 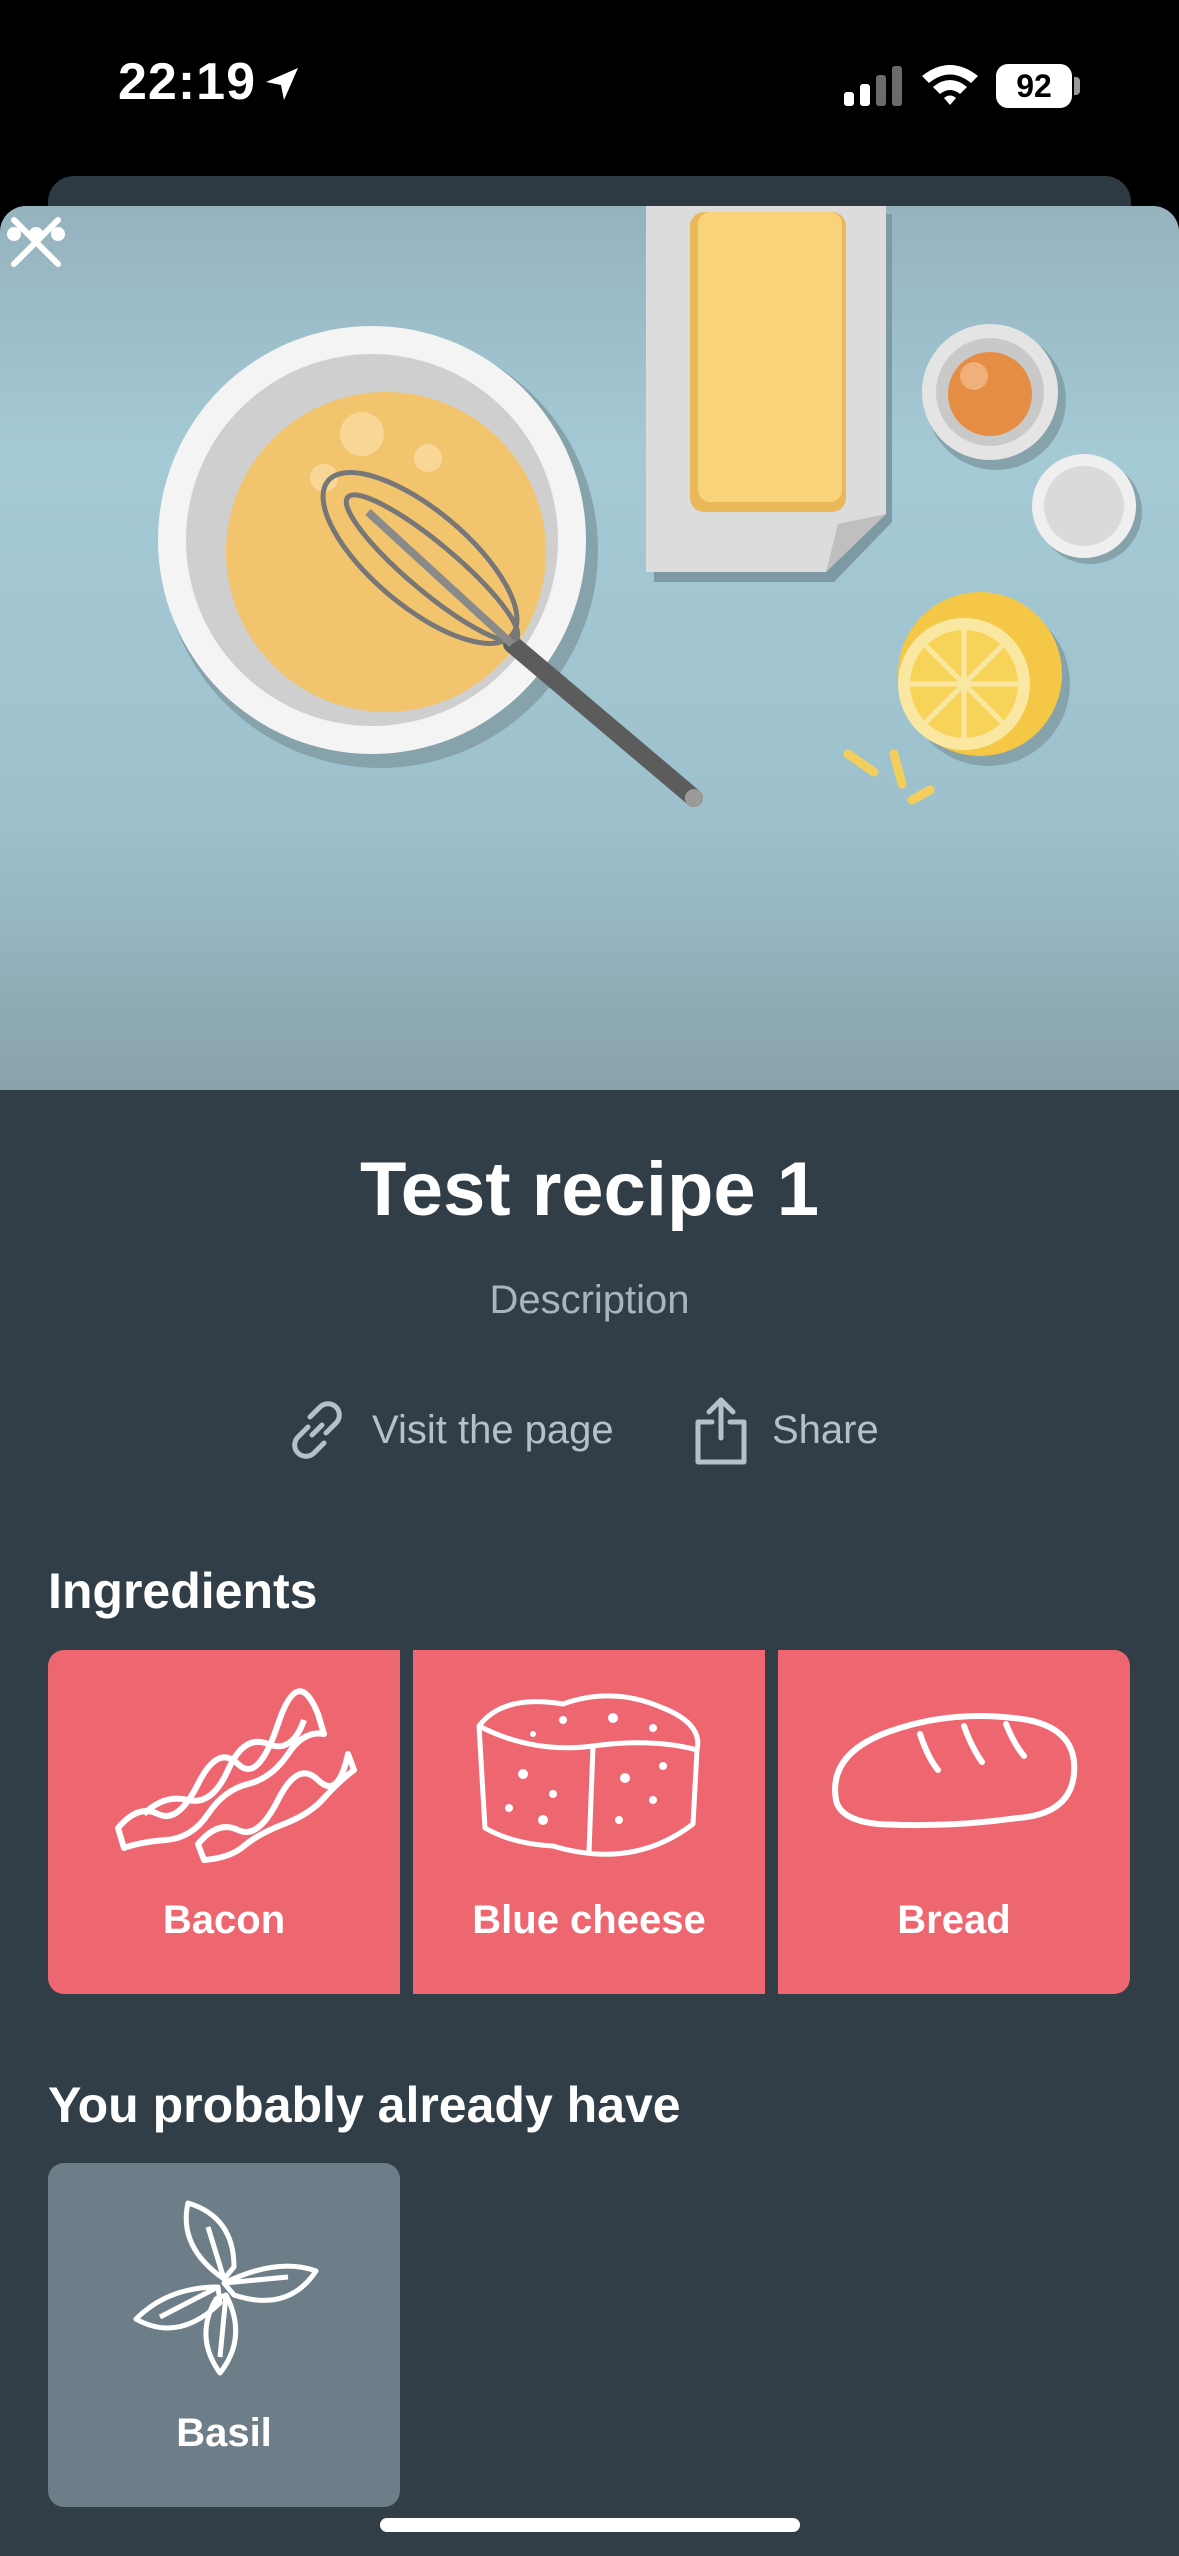 What do you see at coordinates (317, 1430) in the screenshot?
I see `link-icon` at bounding box center [317, 1430].